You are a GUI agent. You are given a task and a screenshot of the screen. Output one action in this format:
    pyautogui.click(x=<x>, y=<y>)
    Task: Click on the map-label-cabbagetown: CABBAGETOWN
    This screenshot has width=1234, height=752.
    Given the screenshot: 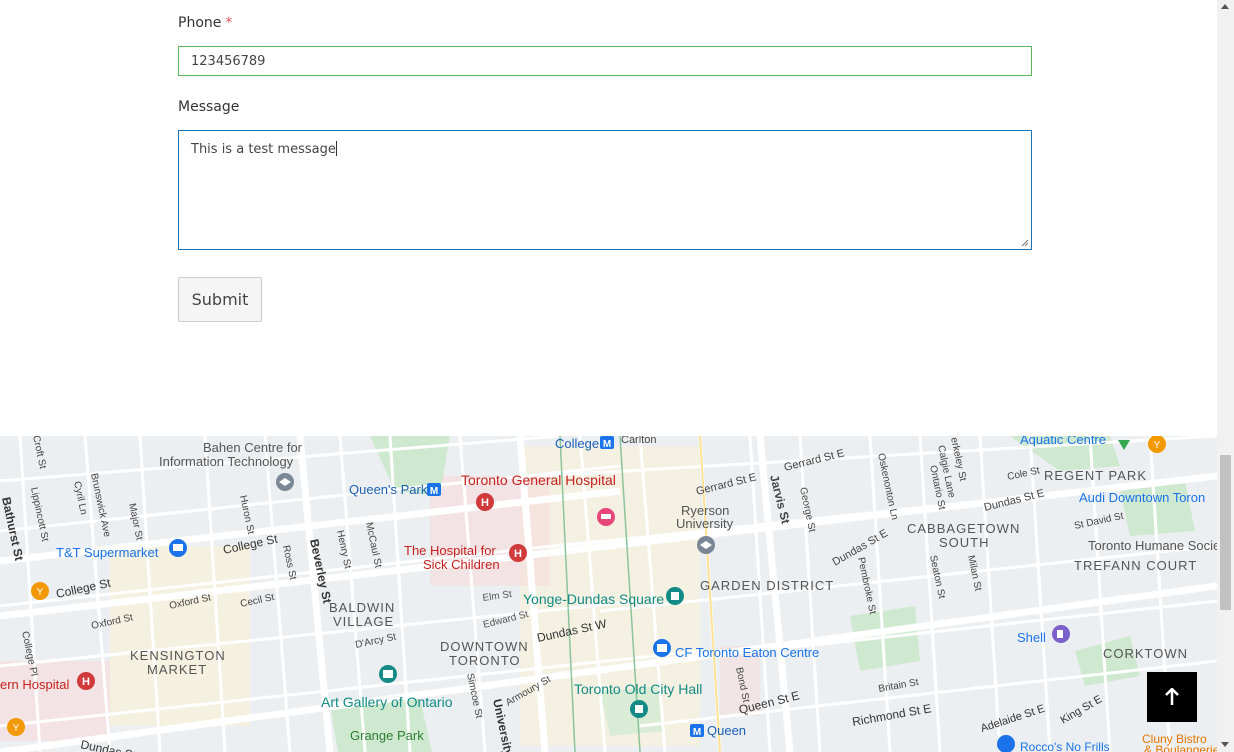 What is the action you would take?
    pyautogui.click(x=963, y=528)
    